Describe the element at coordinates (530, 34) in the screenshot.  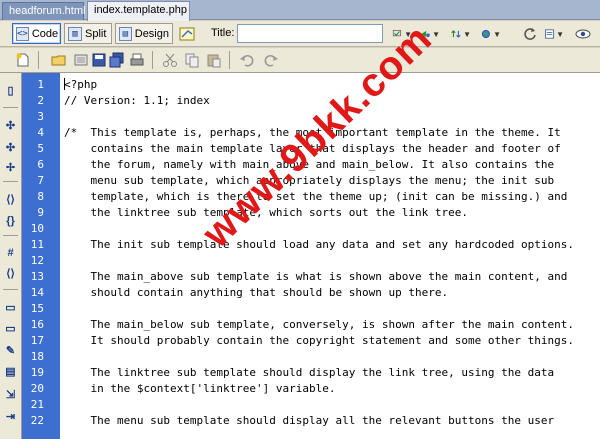
I see `refresh-icon` at that location.